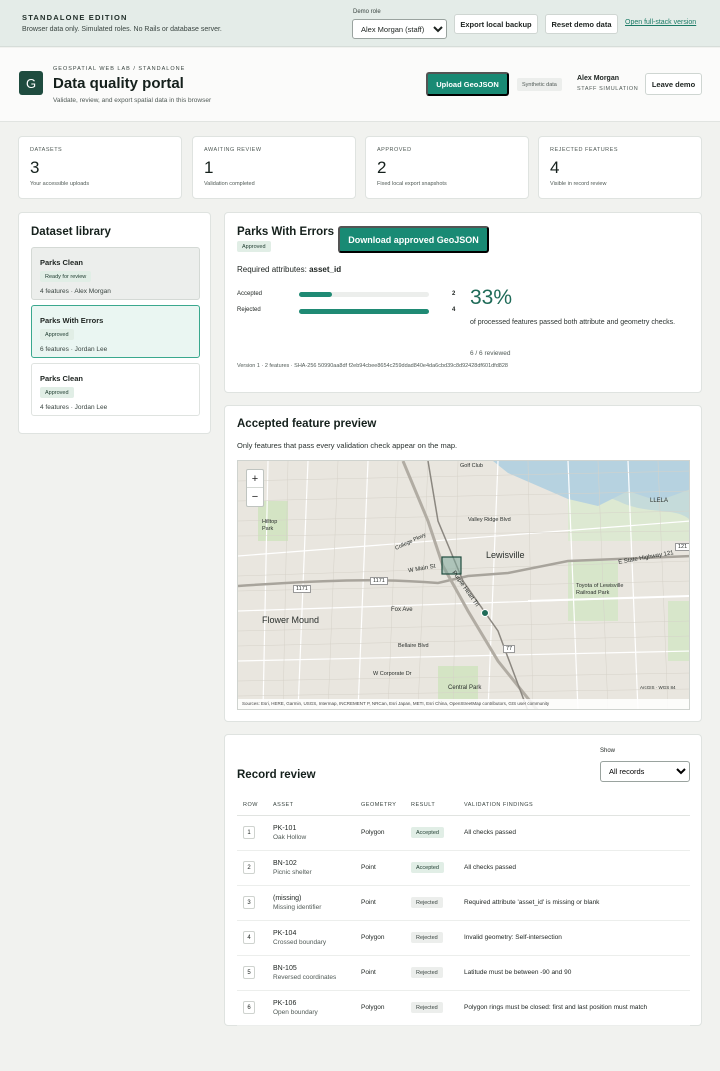 The image size is (720, 1071). Describe the element at coordinates (252, 903) in the screenshot. I see `row-cell: 3` at that location.